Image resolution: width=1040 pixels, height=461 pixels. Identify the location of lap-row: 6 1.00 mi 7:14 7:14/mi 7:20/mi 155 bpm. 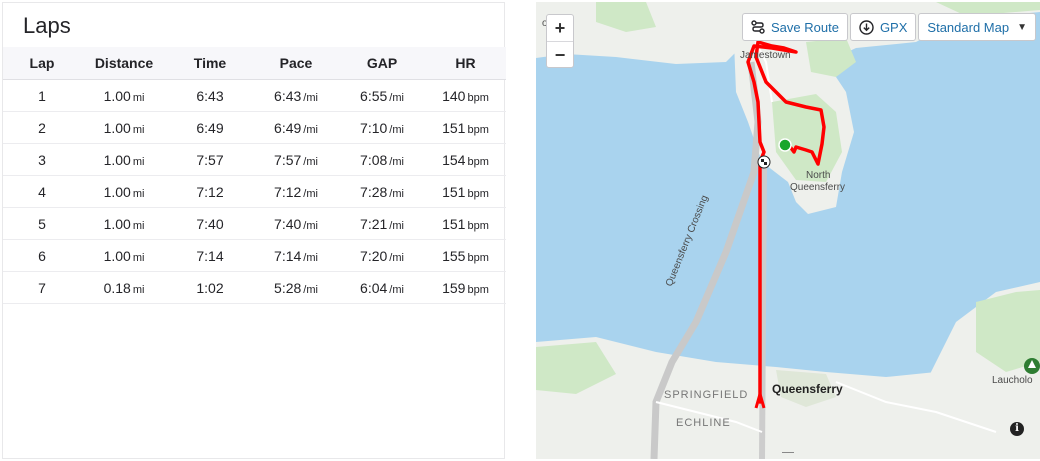
(254, 255).